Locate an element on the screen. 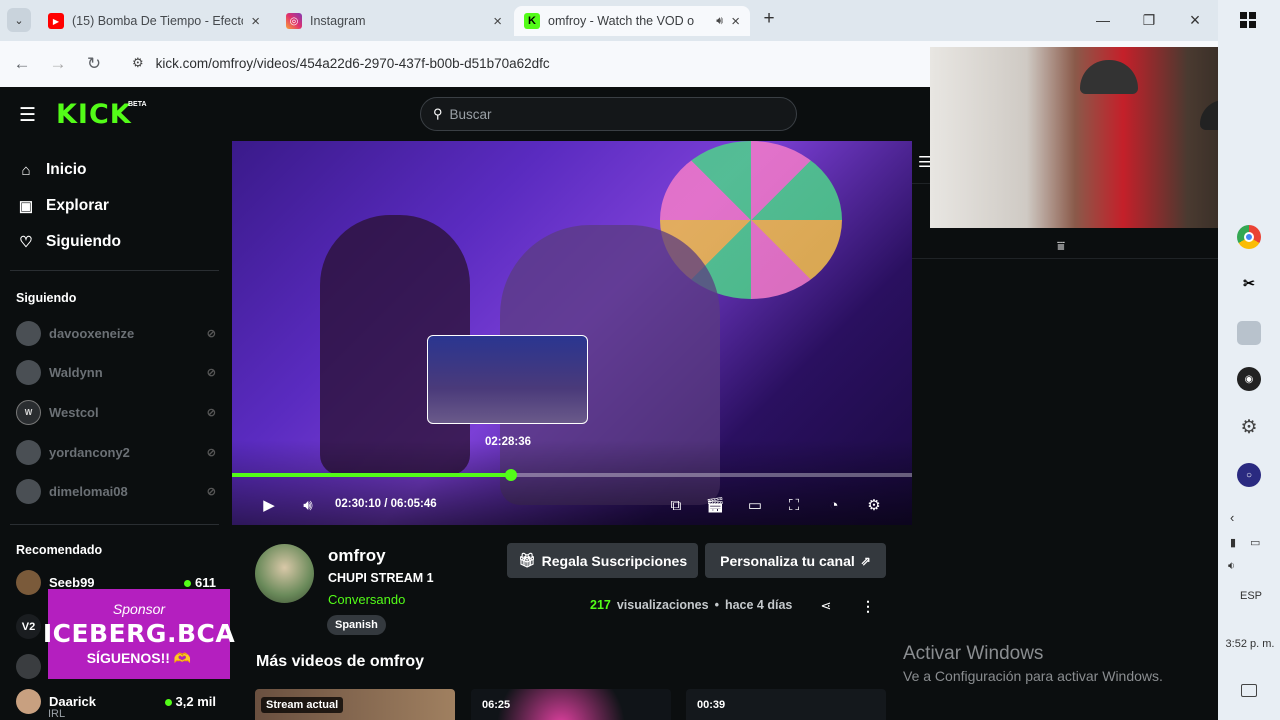 The image size is (1280, 720). recommended-category: IRL is located at coordinates (57, 714).